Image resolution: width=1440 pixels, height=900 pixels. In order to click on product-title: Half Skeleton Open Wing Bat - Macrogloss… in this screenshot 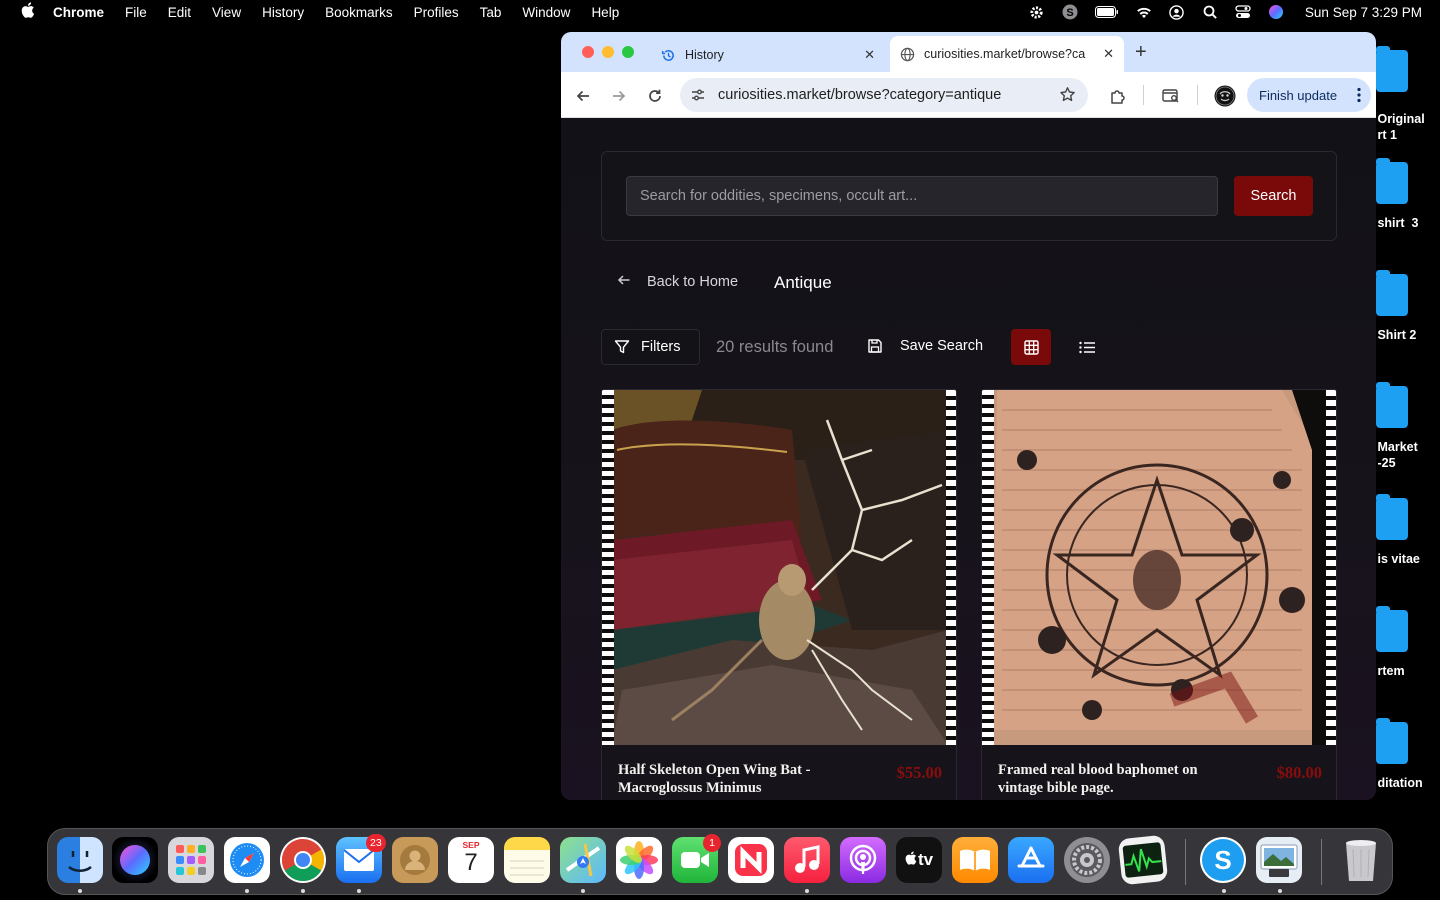, I will do `click(738, 779)`.